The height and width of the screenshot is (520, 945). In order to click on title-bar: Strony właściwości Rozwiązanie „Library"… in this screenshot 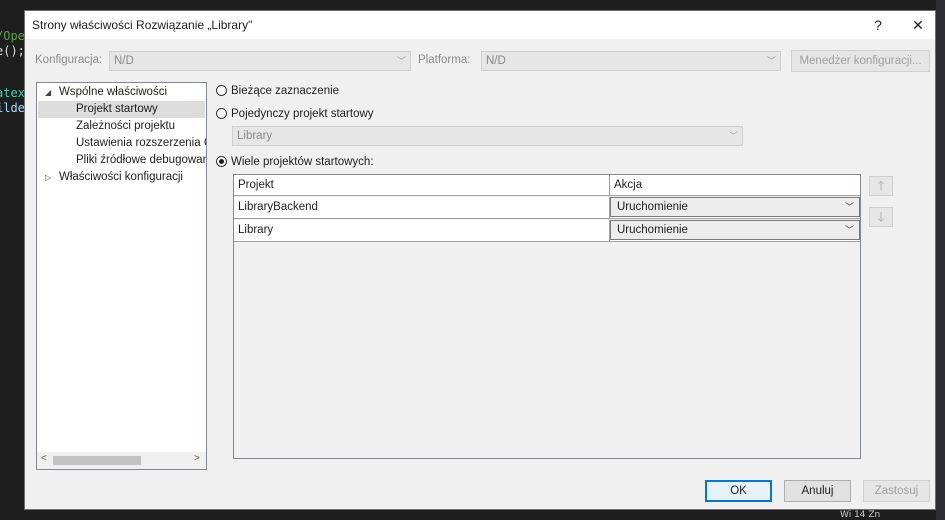, I will do `click(480, 25)`.